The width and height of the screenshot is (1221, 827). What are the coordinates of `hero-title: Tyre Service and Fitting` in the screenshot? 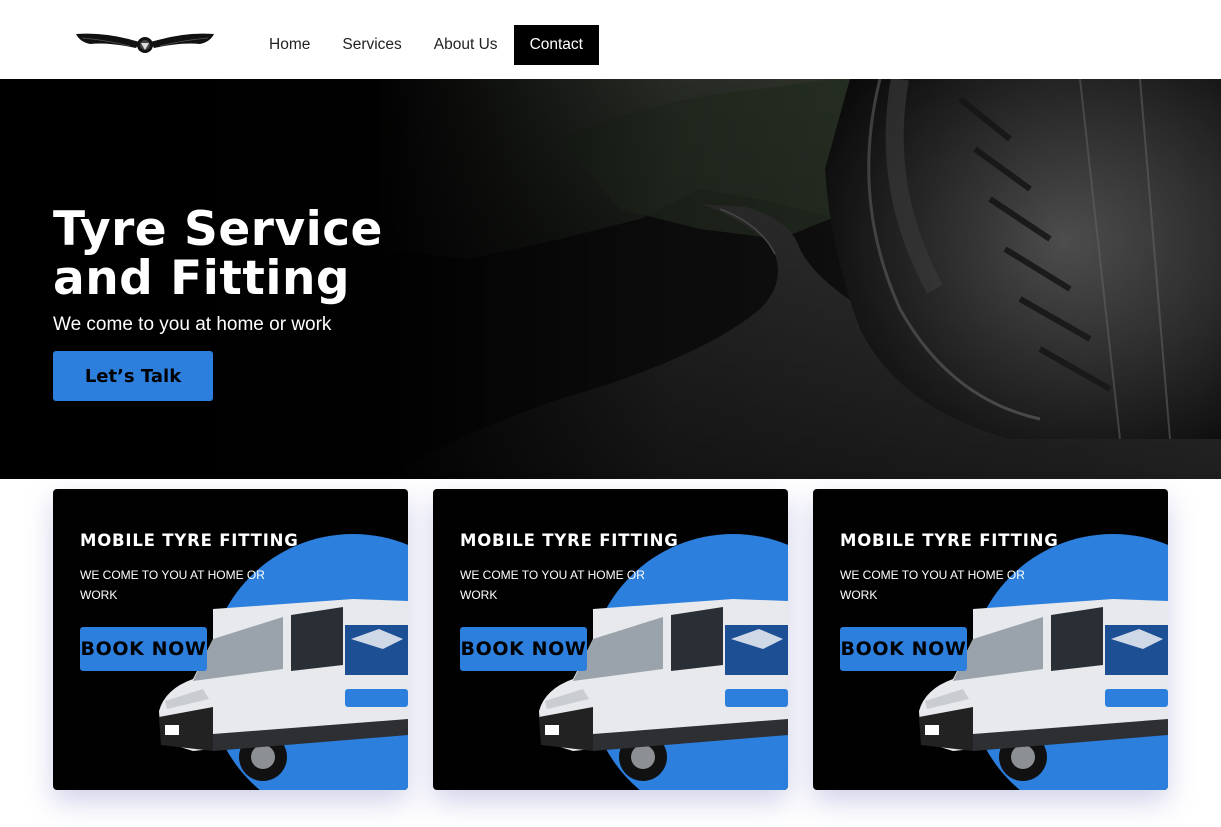 It's located at (263, 254).